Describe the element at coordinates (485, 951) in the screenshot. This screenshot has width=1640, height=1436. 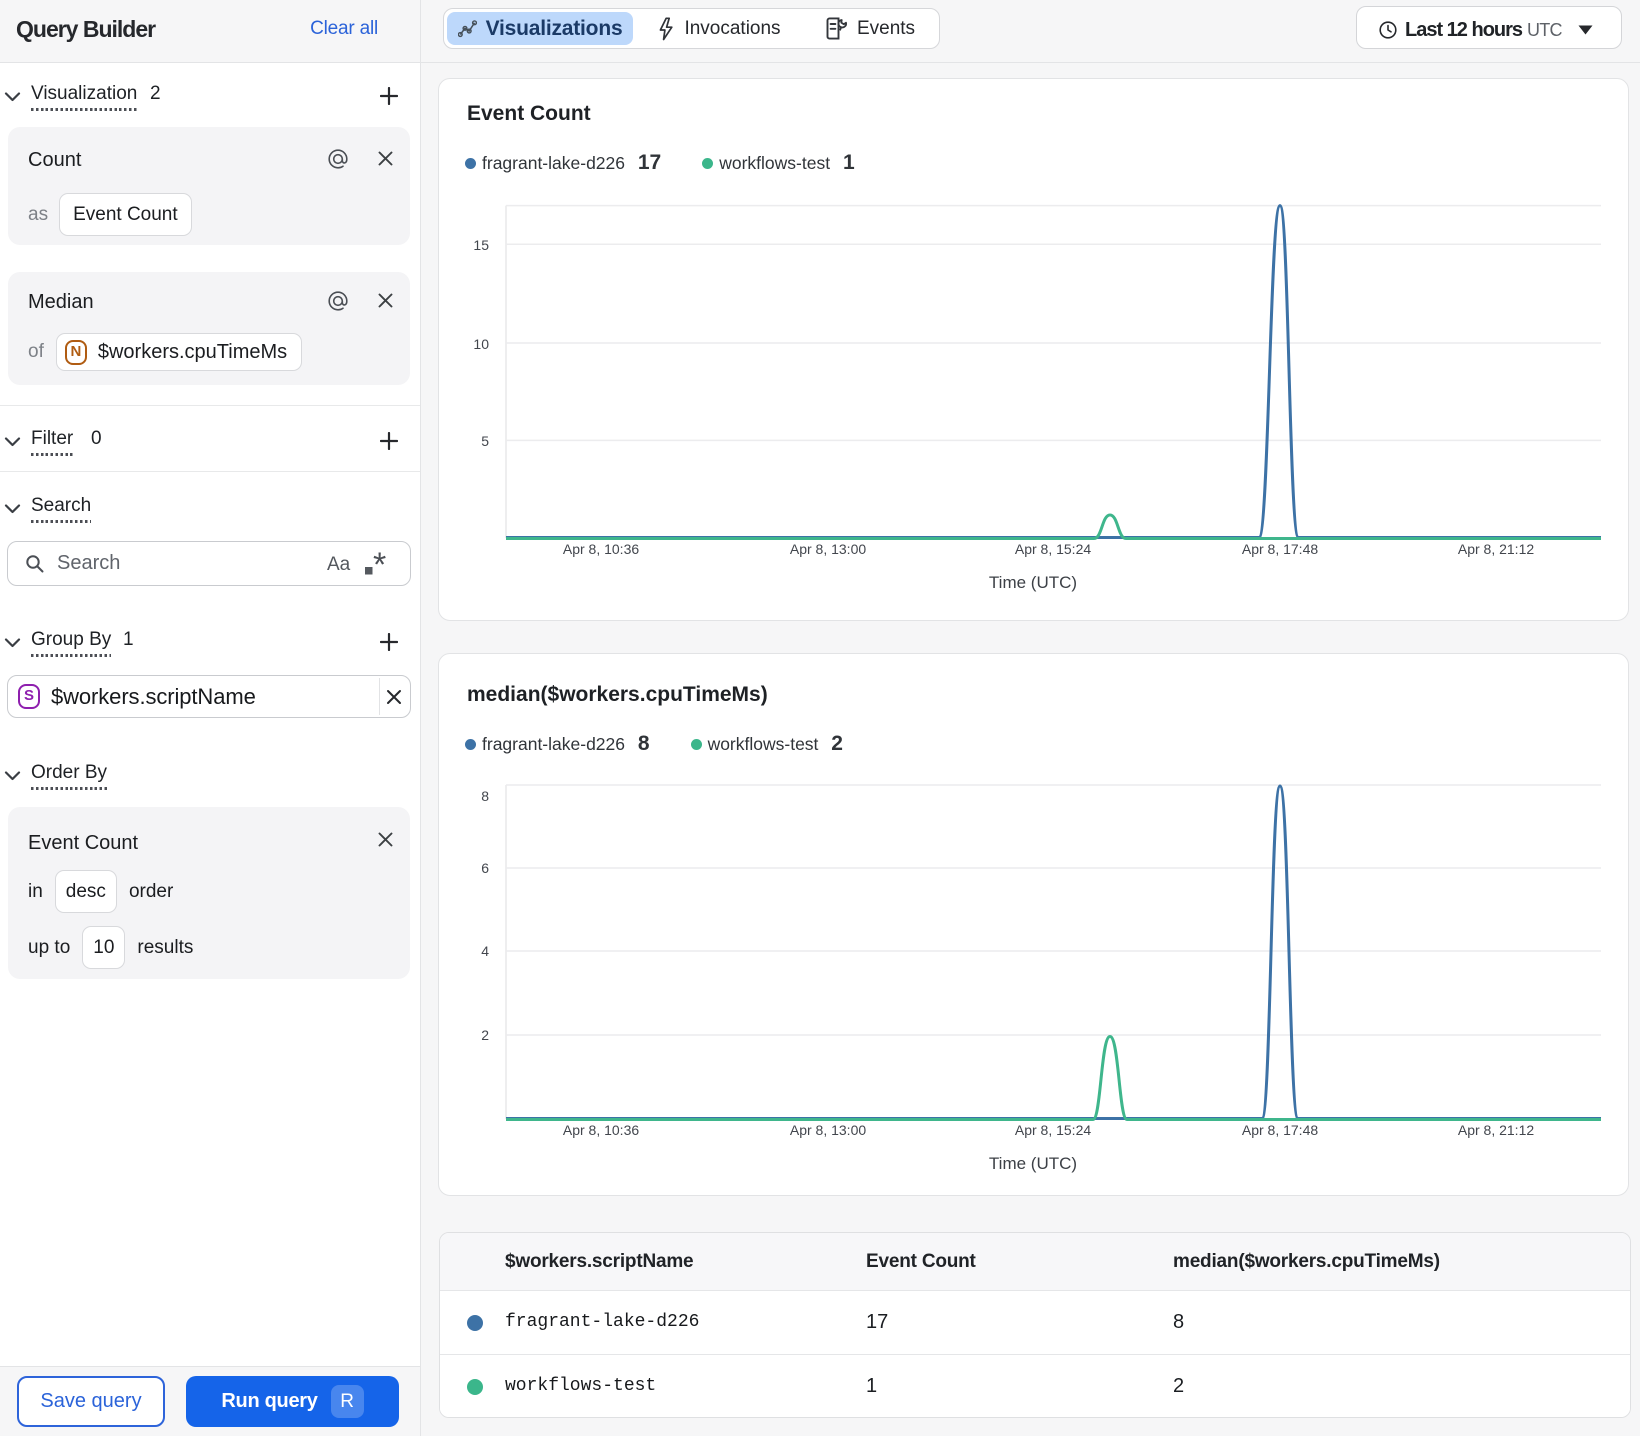
I see `svg-text: 4` at that location.